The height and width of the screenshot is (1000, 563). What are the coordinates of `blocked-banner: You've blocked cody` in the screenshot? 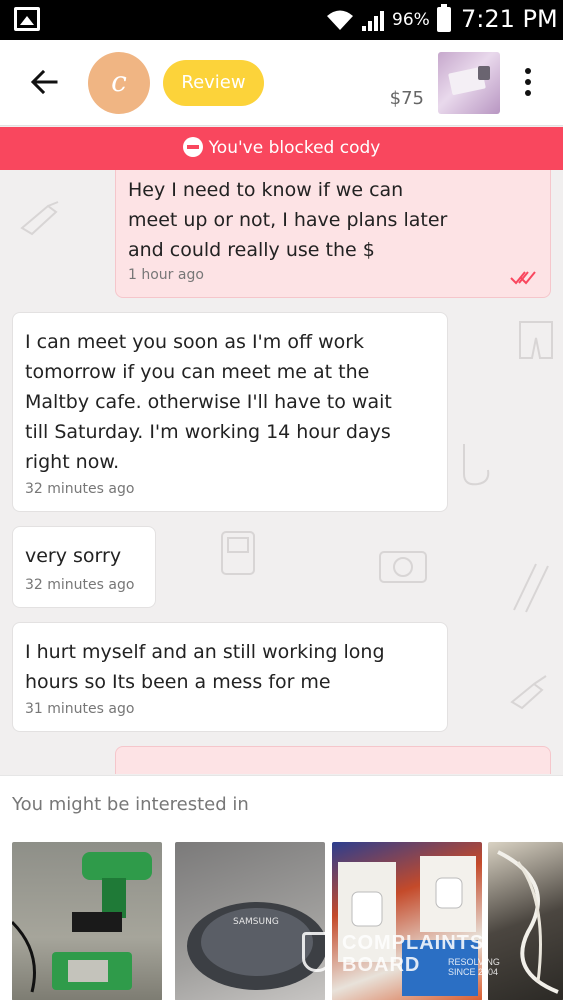 It's located at (281, 148).